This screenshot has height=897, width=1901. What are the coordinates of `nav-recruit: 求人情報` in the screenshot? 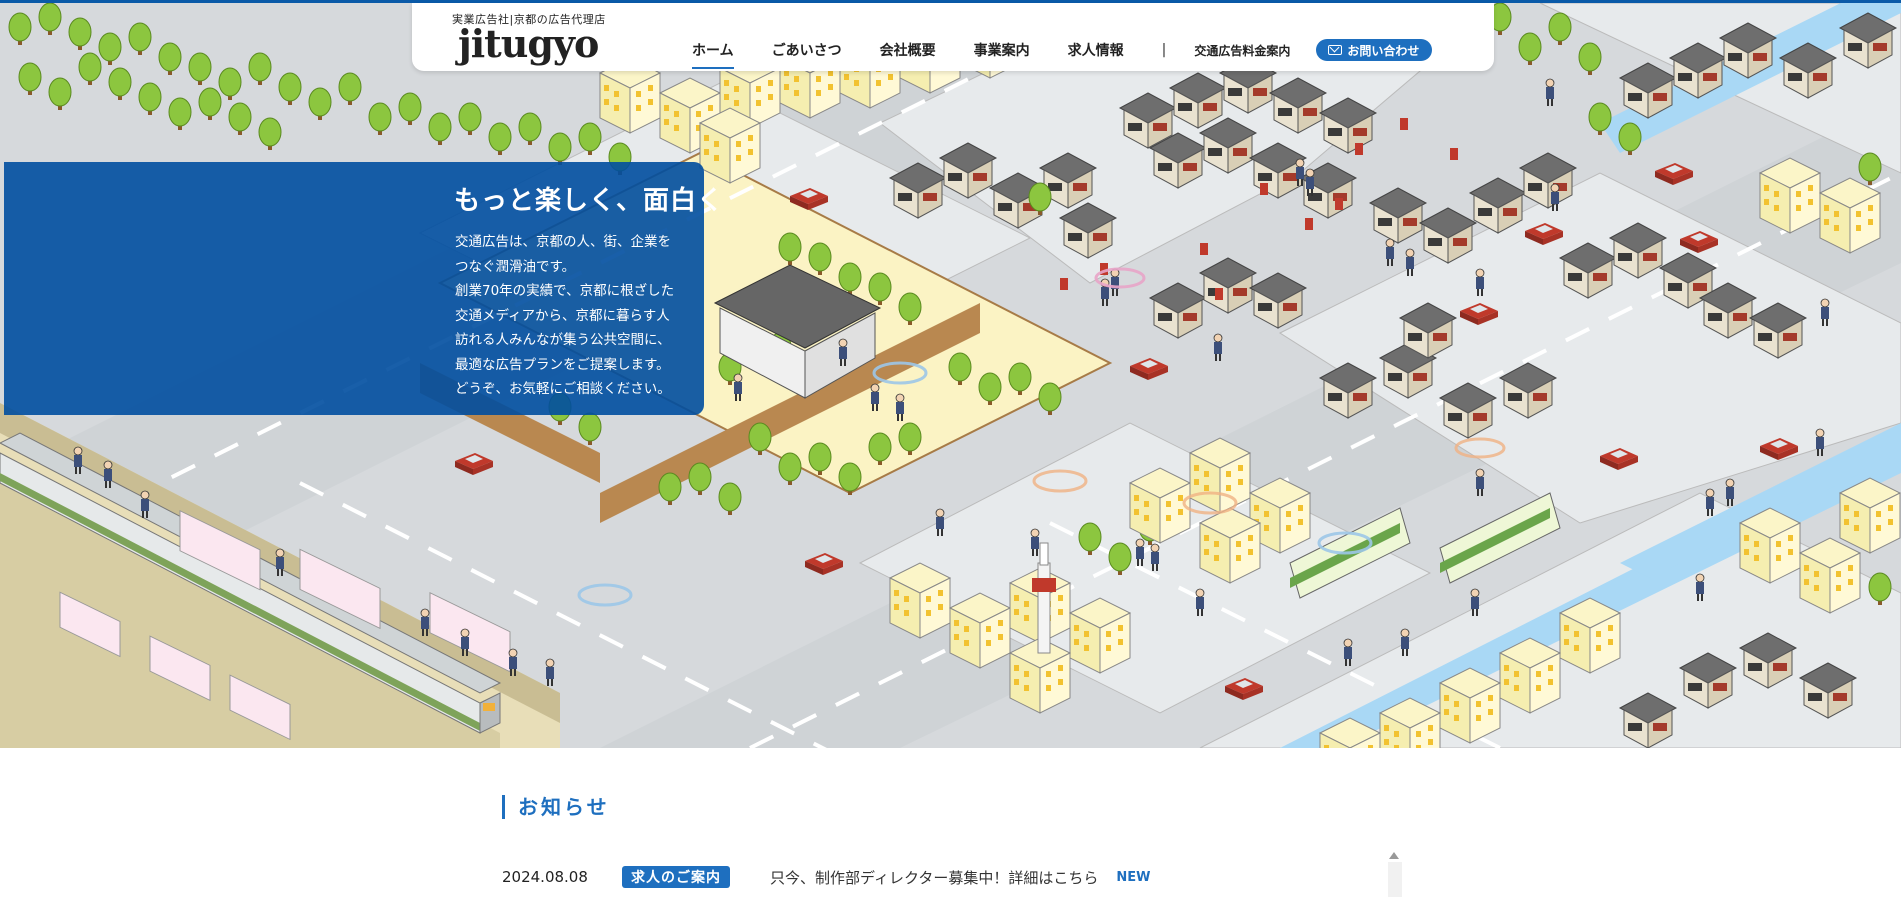 It's located at (1096, 50).